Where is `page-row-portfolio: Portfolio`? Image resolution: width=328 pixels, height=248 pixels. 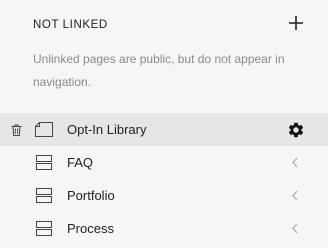
page-row-portfolio: Portfolio is located at coordinates (164, 195).